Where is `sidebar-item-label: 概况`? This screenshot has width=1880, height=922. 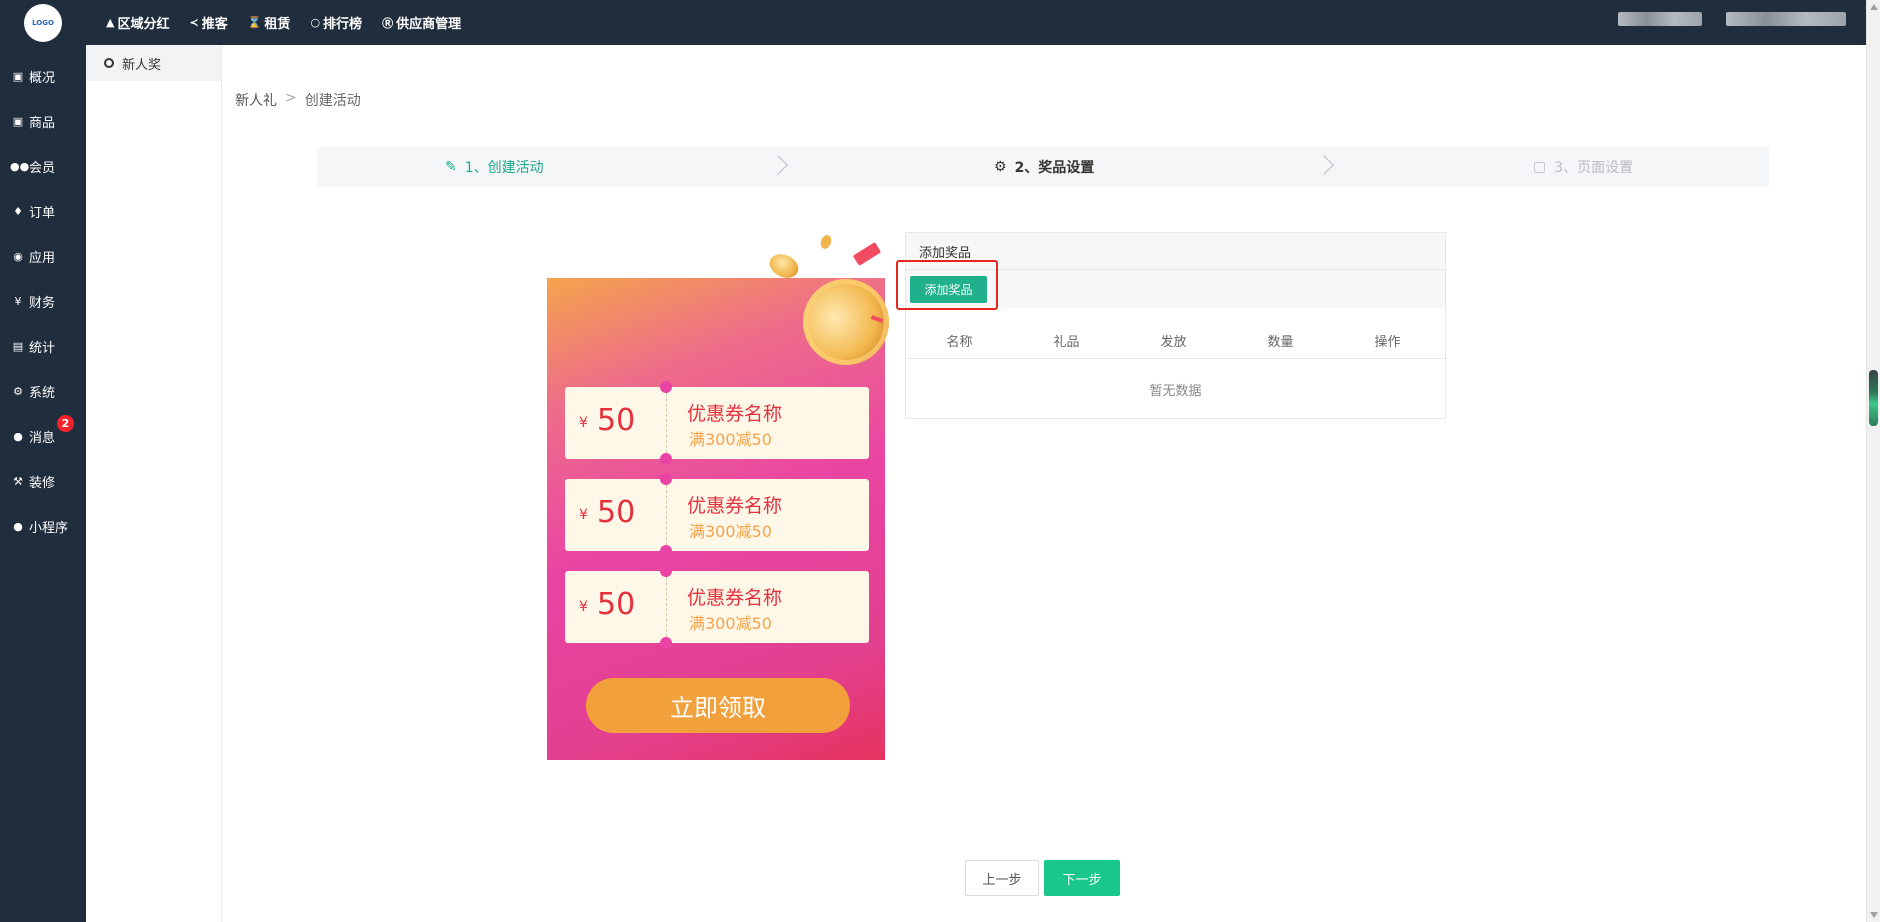
sidebar-item-label: 概况 is located at coordinates (42, 78).